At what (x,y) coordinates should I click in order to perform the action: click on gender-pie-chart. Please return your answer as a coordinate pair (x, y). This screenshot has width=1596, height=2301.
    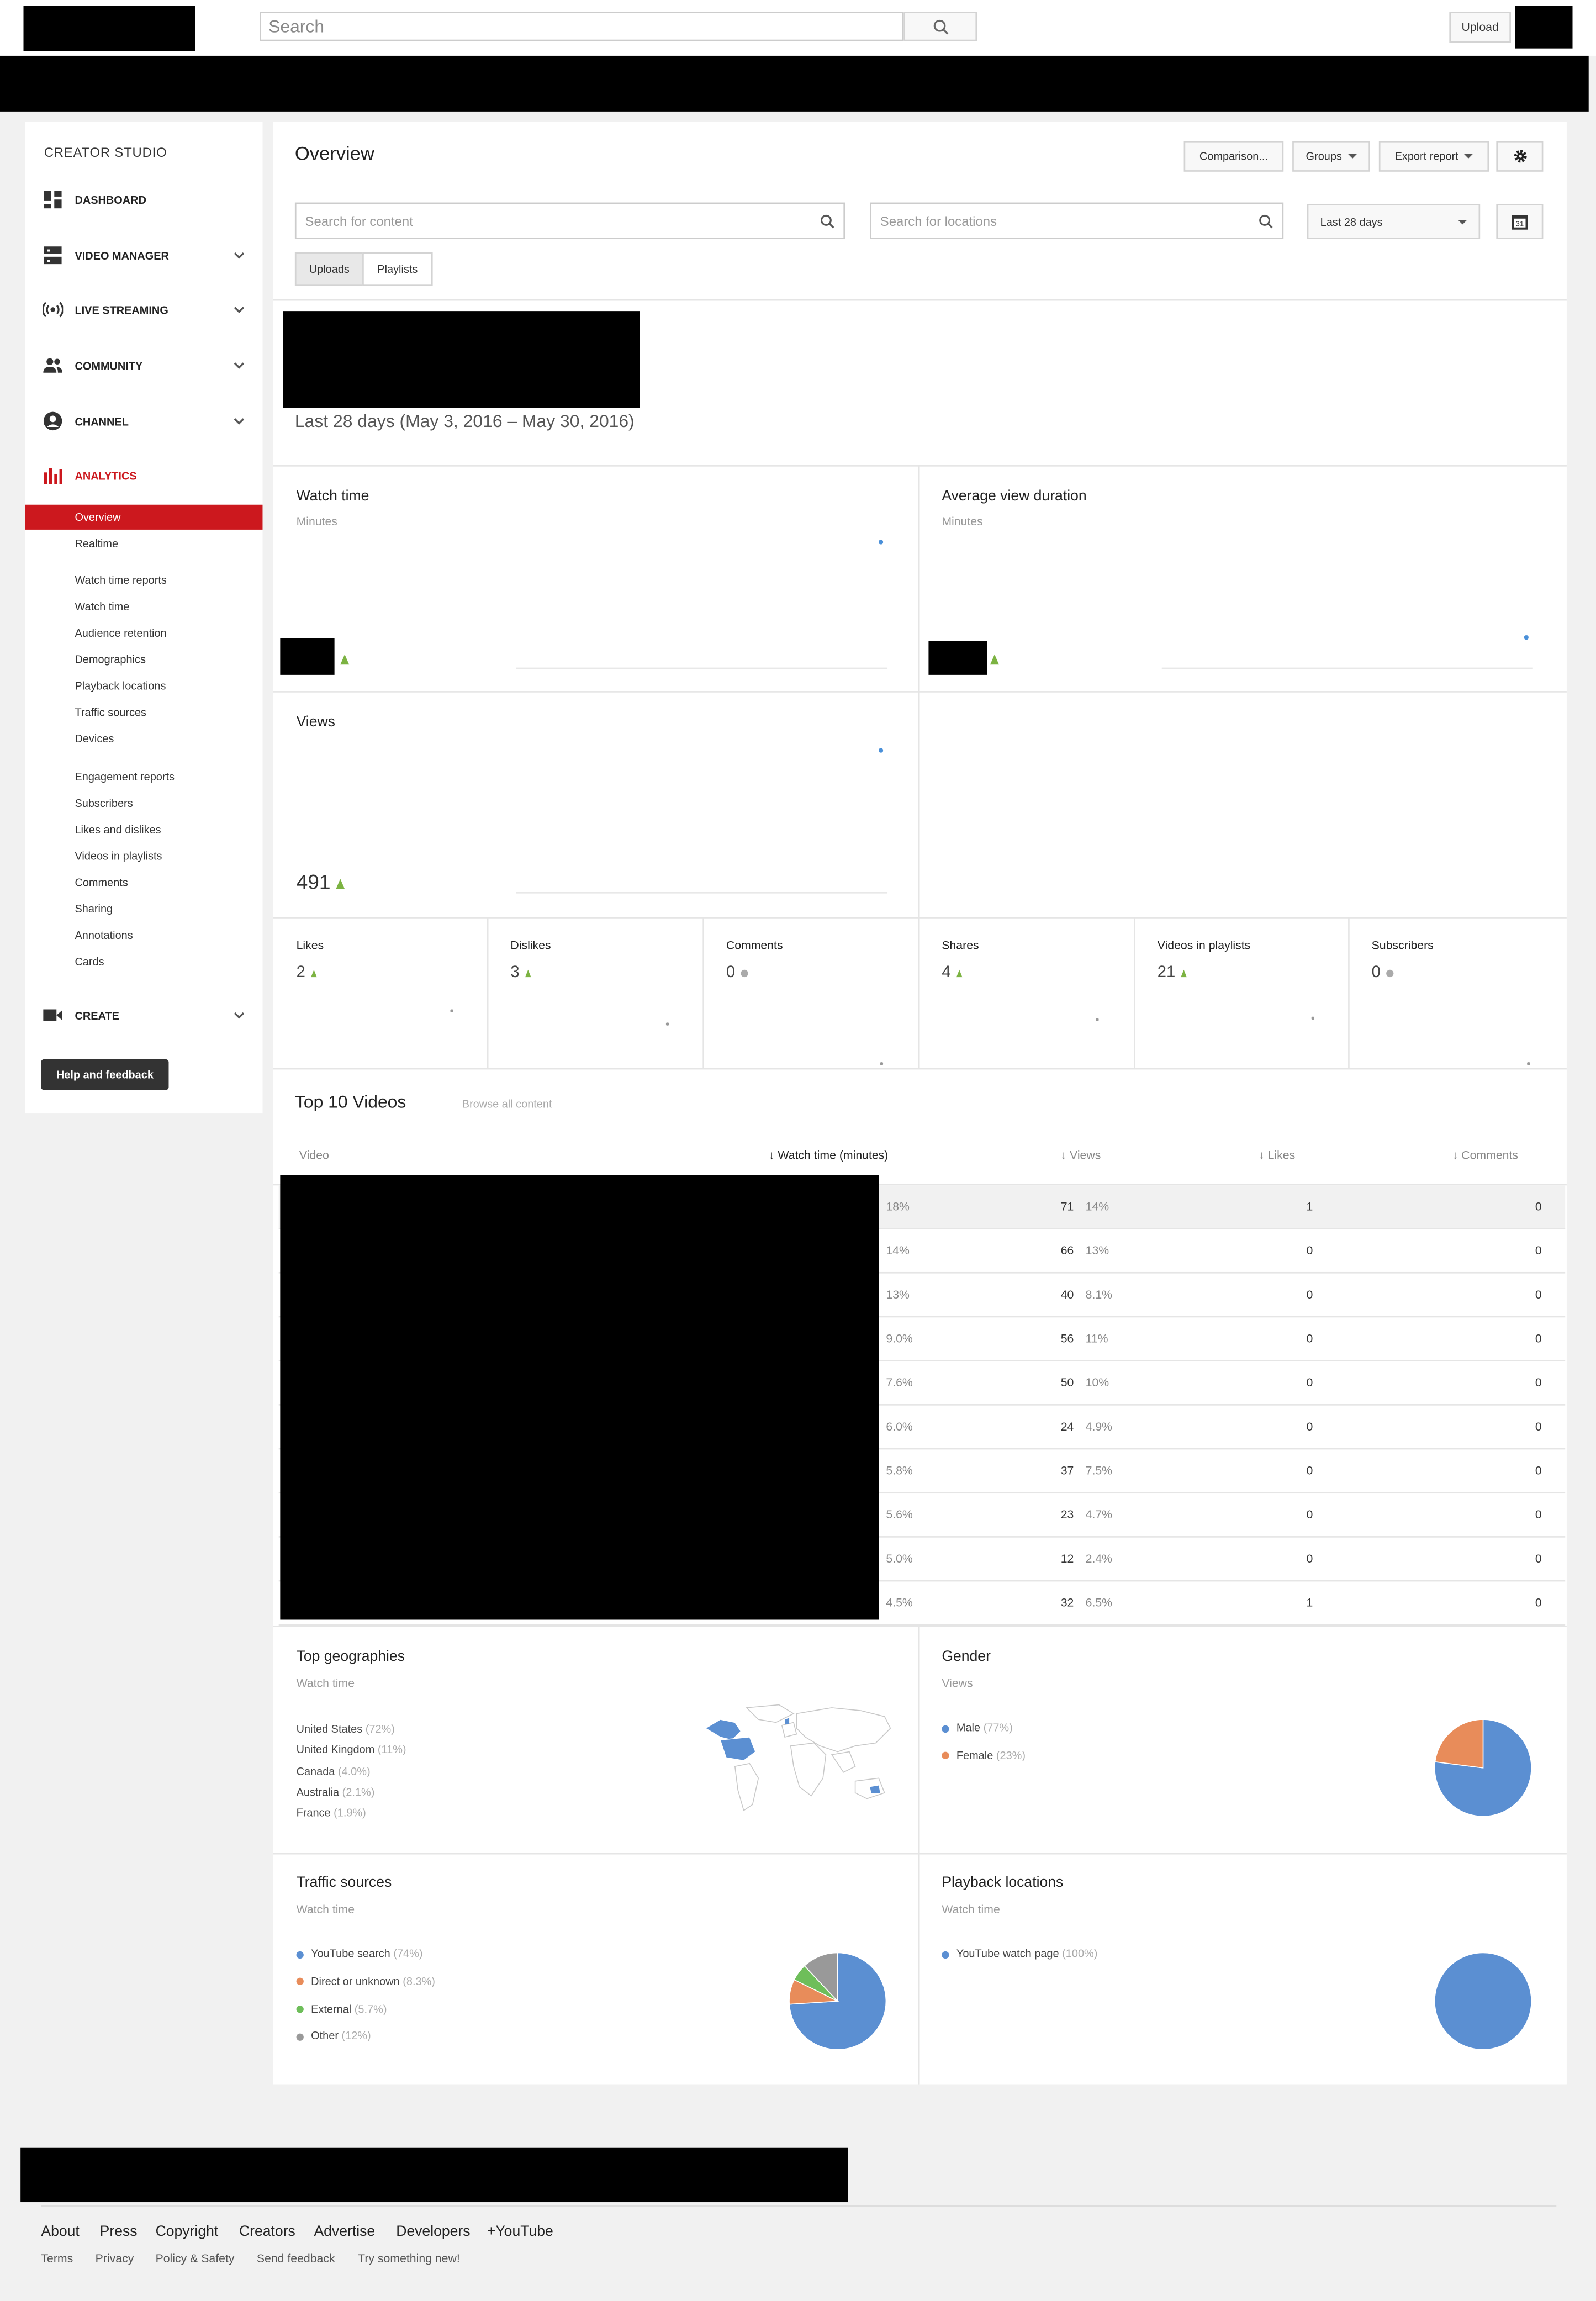
    Looking at the image, I should click on (1483, 1768).